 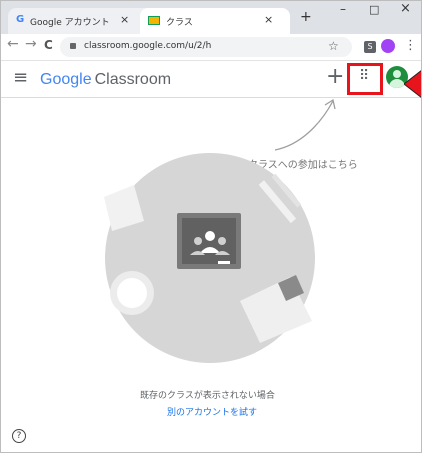 I want to click on google-classroom-logo: Google Classroom, so click(x=105, y=79).